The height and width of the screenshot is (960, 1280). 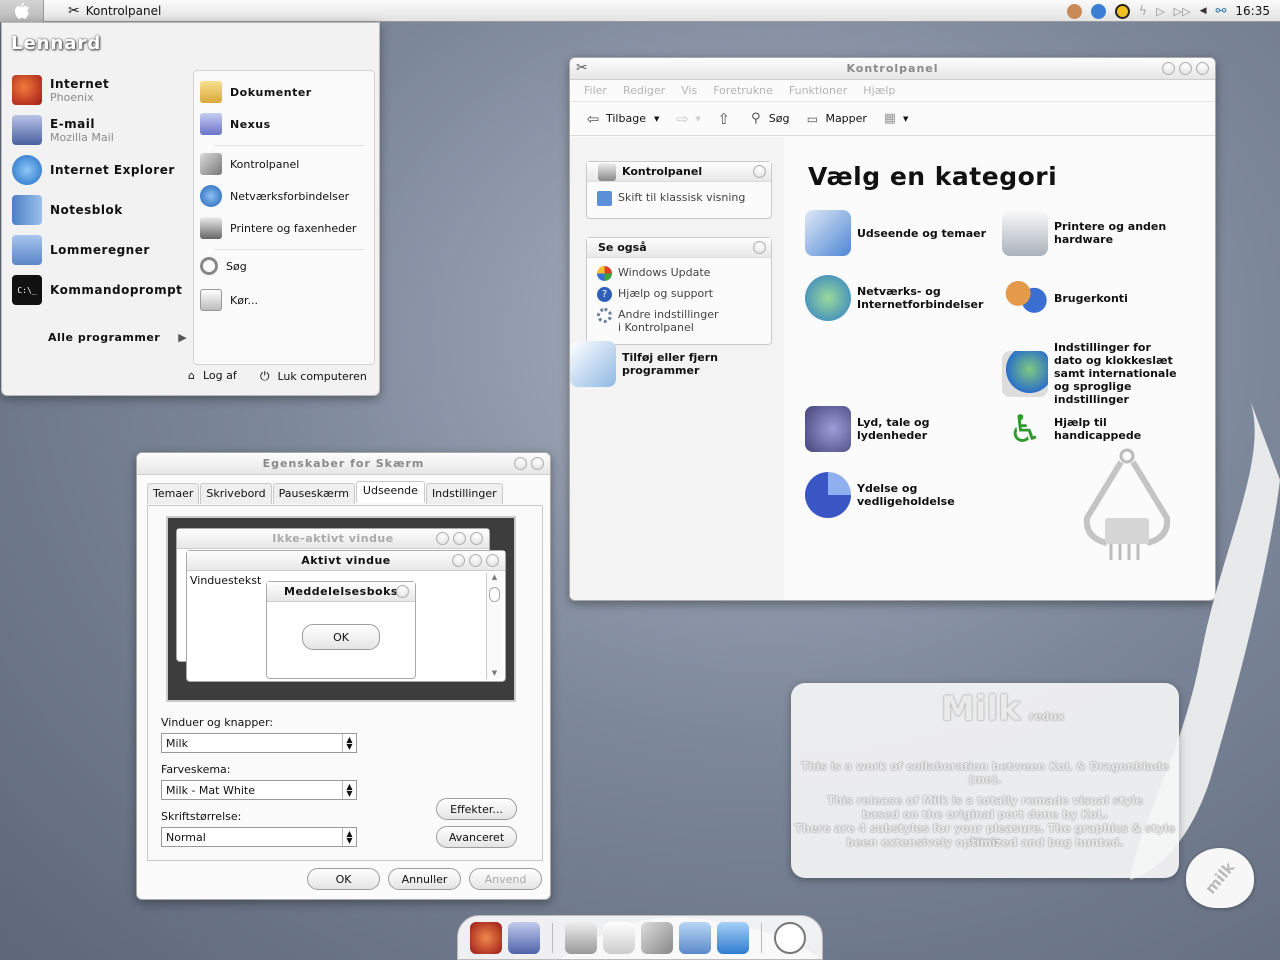 I want to click on apply-button: Anvend, so click(x=505, y=879).